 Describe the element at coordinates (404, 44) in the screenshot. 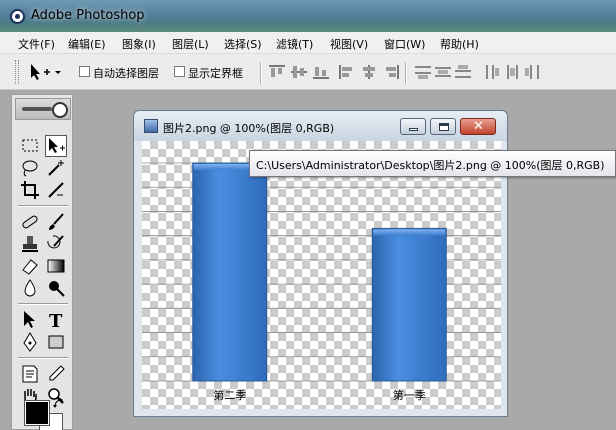

I see `menu-window: 窗口(W)` at that location.